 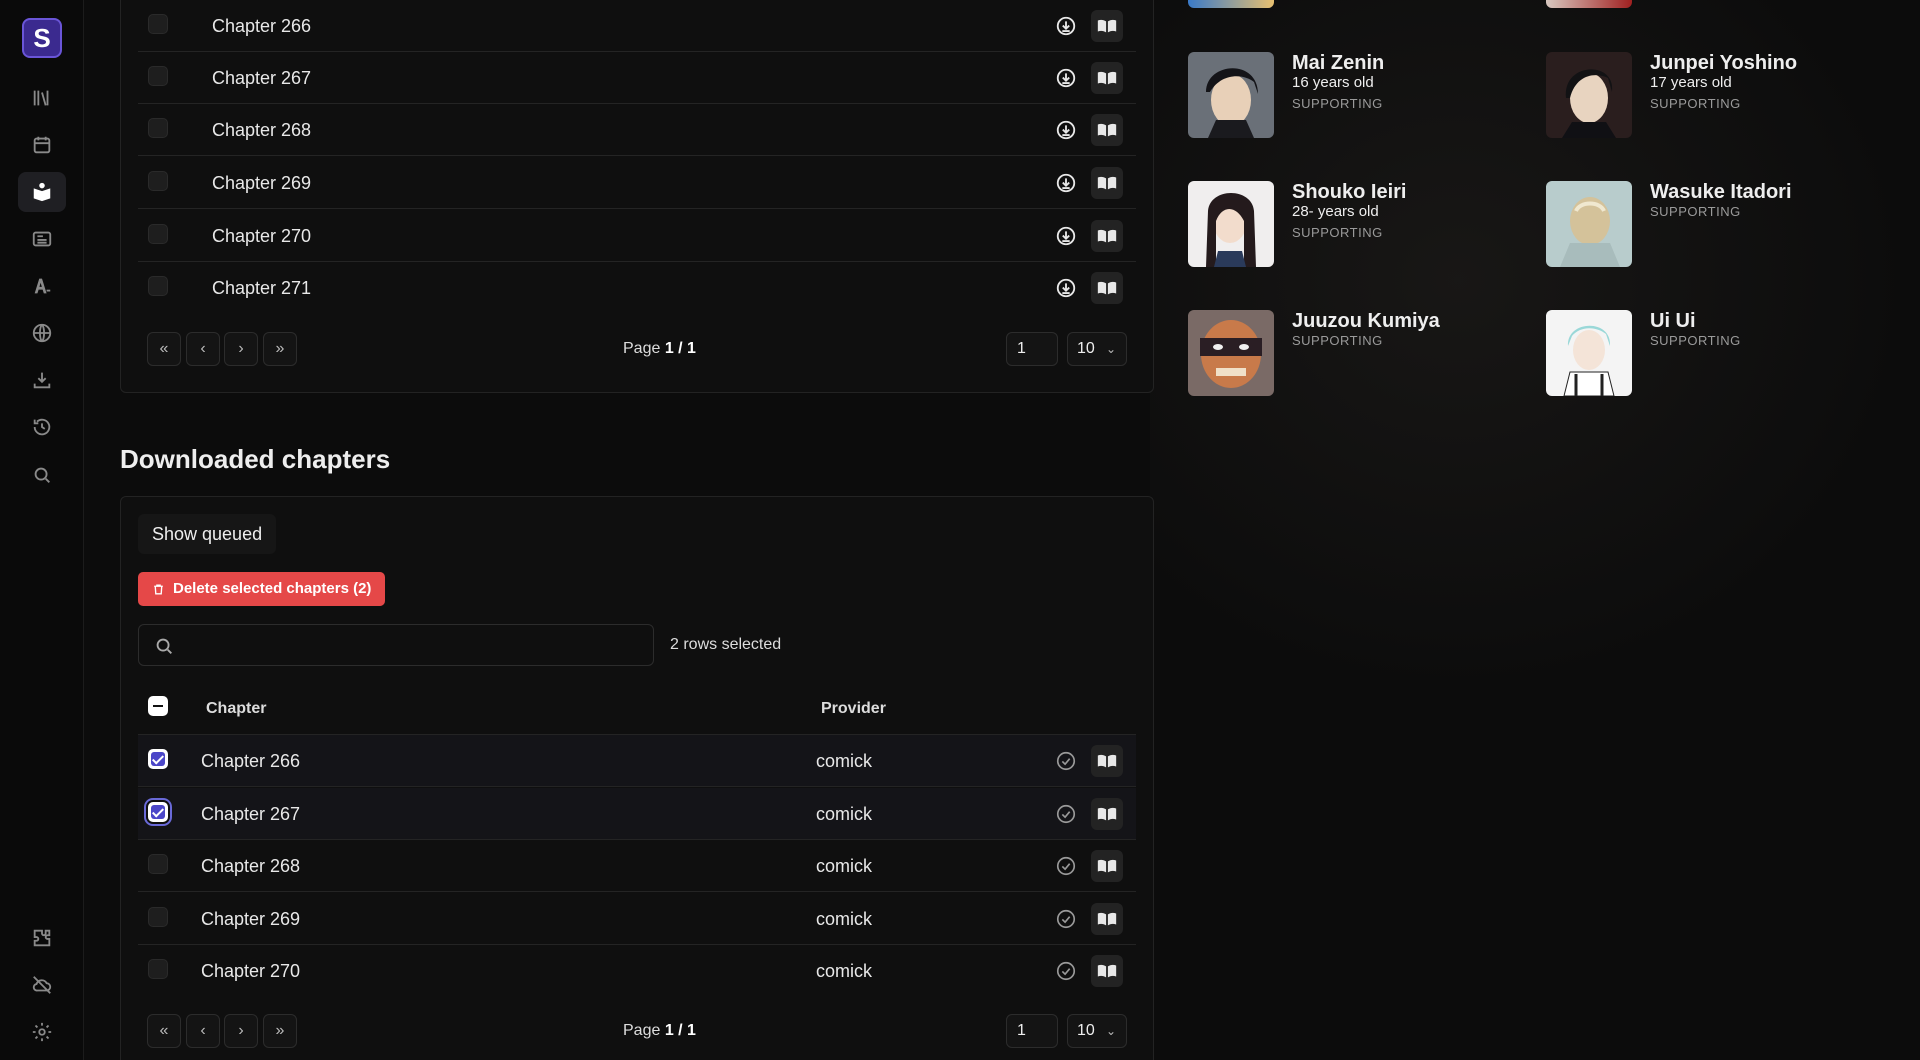 I want to click on chapter-title: Chapter 269, so click(x=262, y=183).